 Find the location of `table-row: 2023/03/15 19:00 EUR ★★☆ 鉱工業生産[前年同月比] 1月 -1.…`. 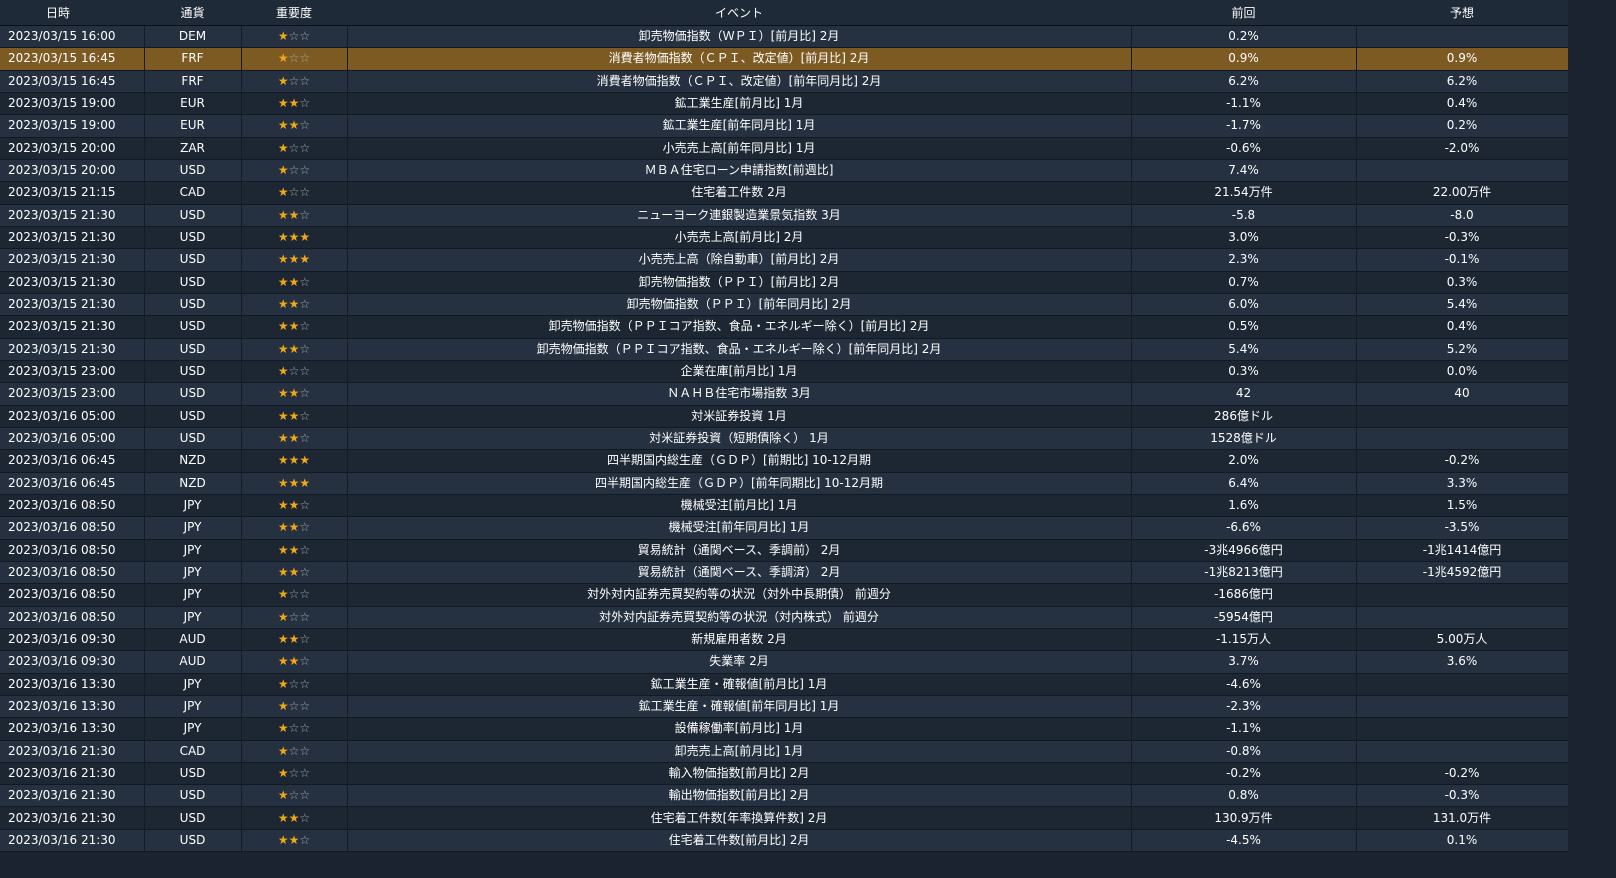

table-row: 2023/03/15 19:00 EUR ★★☆ 鉱工業生産[前年同月比] 1月 -1.… is located at coordinates (784, 126).